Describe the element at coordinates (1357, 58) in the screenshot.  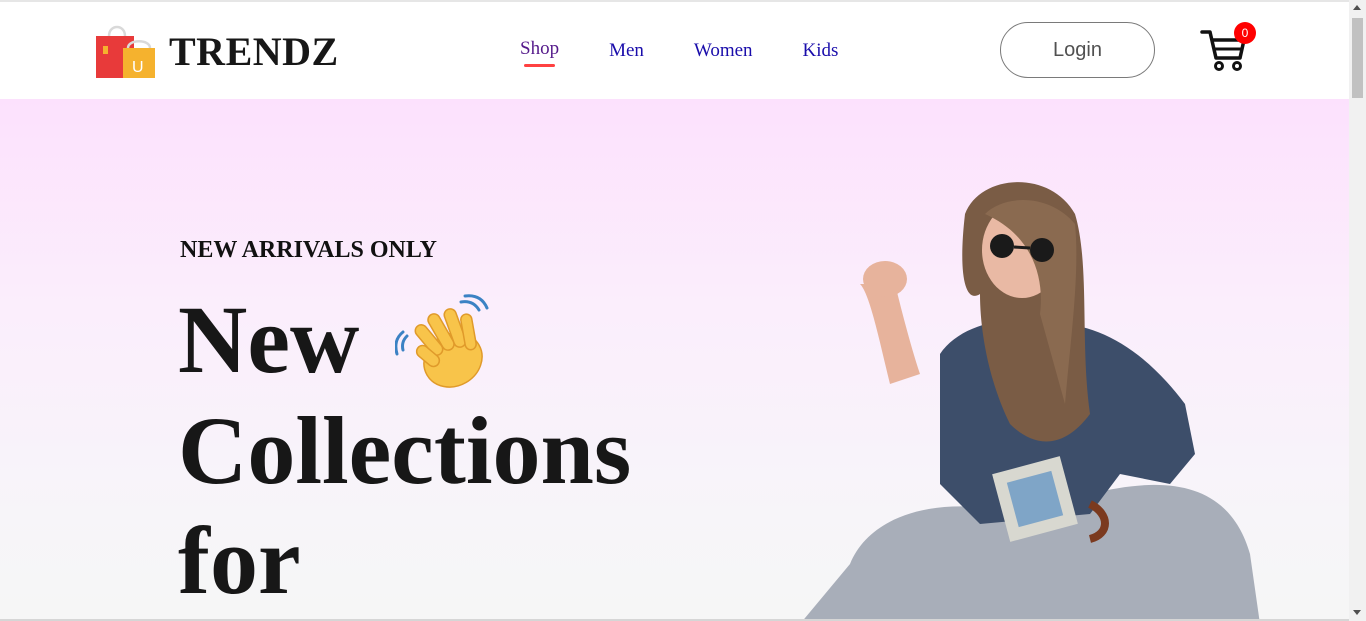
I see `scrollbar-thumb` at that location.